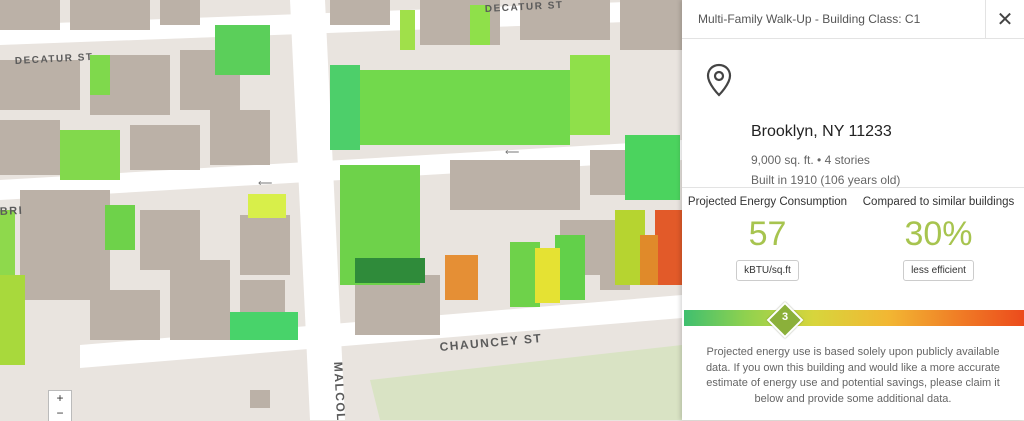 The width and height of the screenshot is (1024, 421). Describe the element at coordinates (1004, 19) in the screenshot. I see `close-button: ✕` at that location.